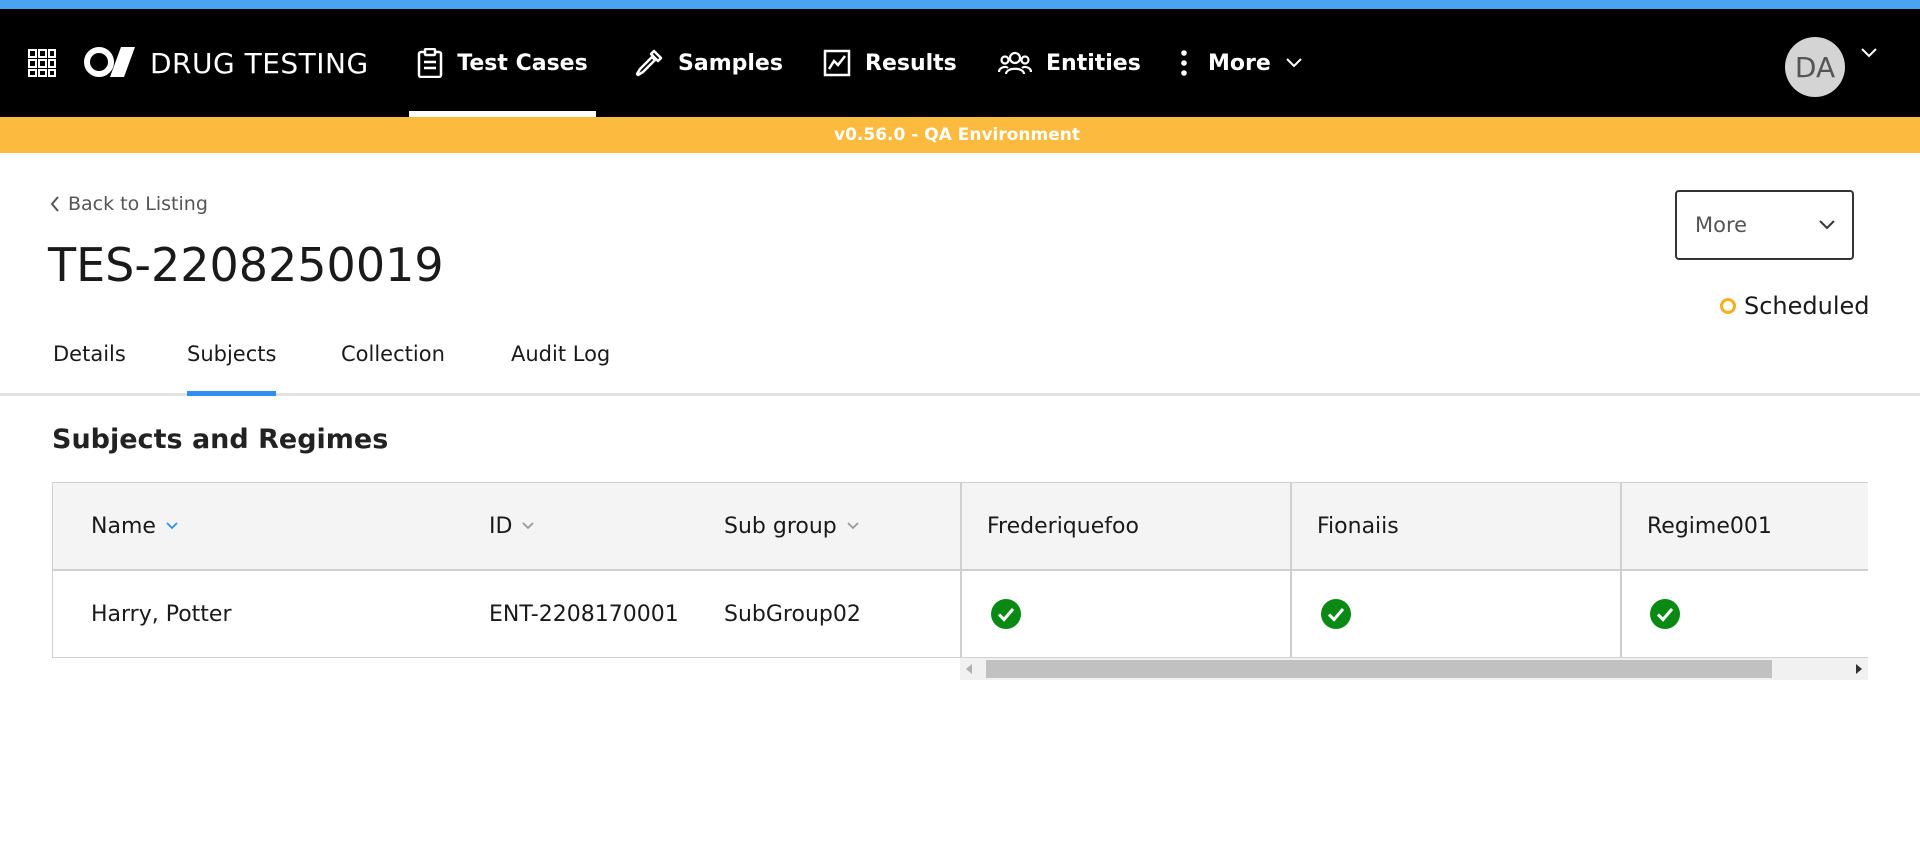 The width and height of the screenshot is (1920, 846). I want to click on section-title: Subjects and Regimes, so click(220, 439).